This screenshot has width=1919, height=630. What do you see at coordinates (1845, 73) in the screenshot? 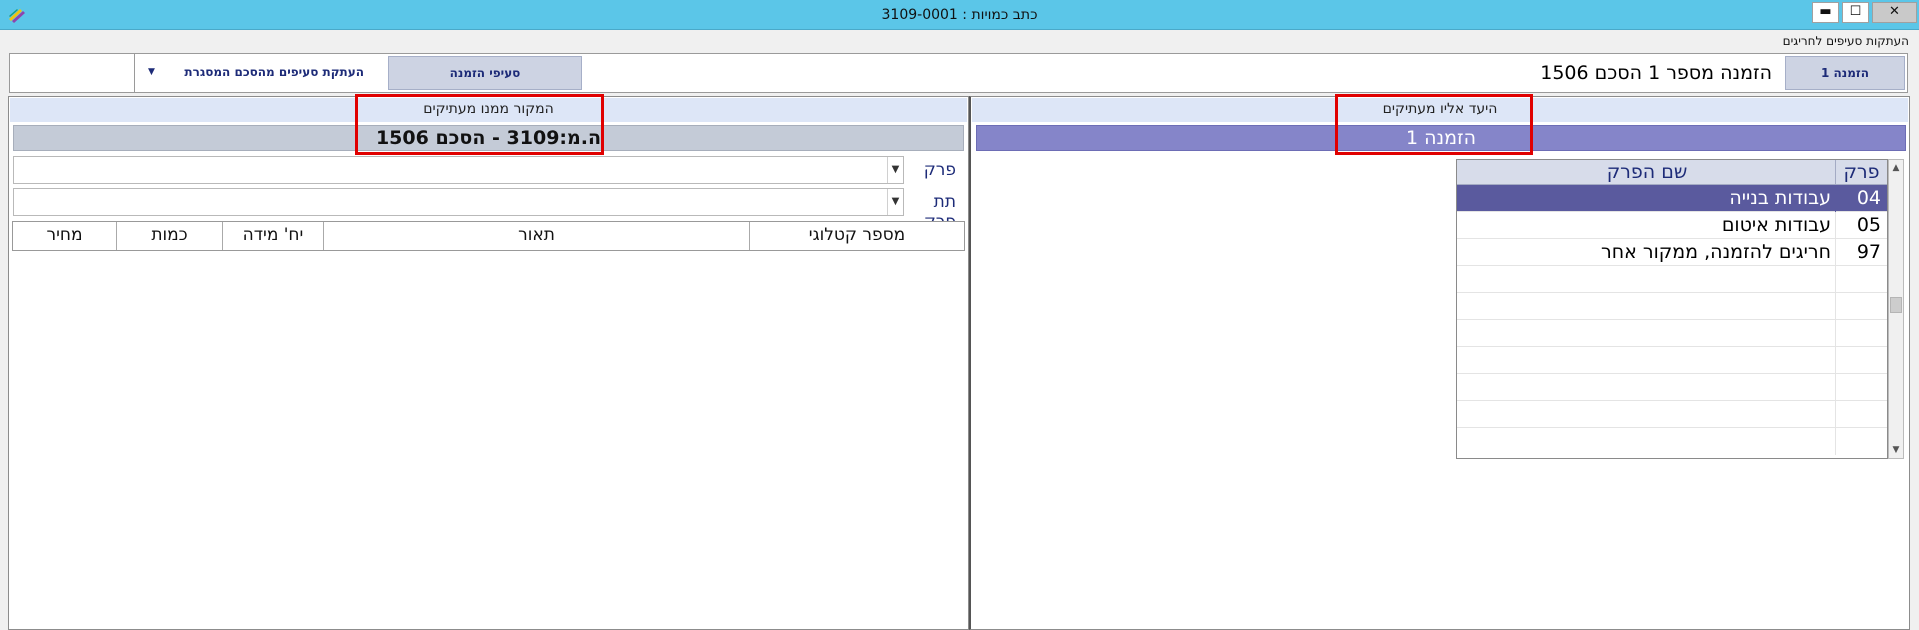
I see `tab-order: הזמנה 1` at bounding box center [1845, 73].